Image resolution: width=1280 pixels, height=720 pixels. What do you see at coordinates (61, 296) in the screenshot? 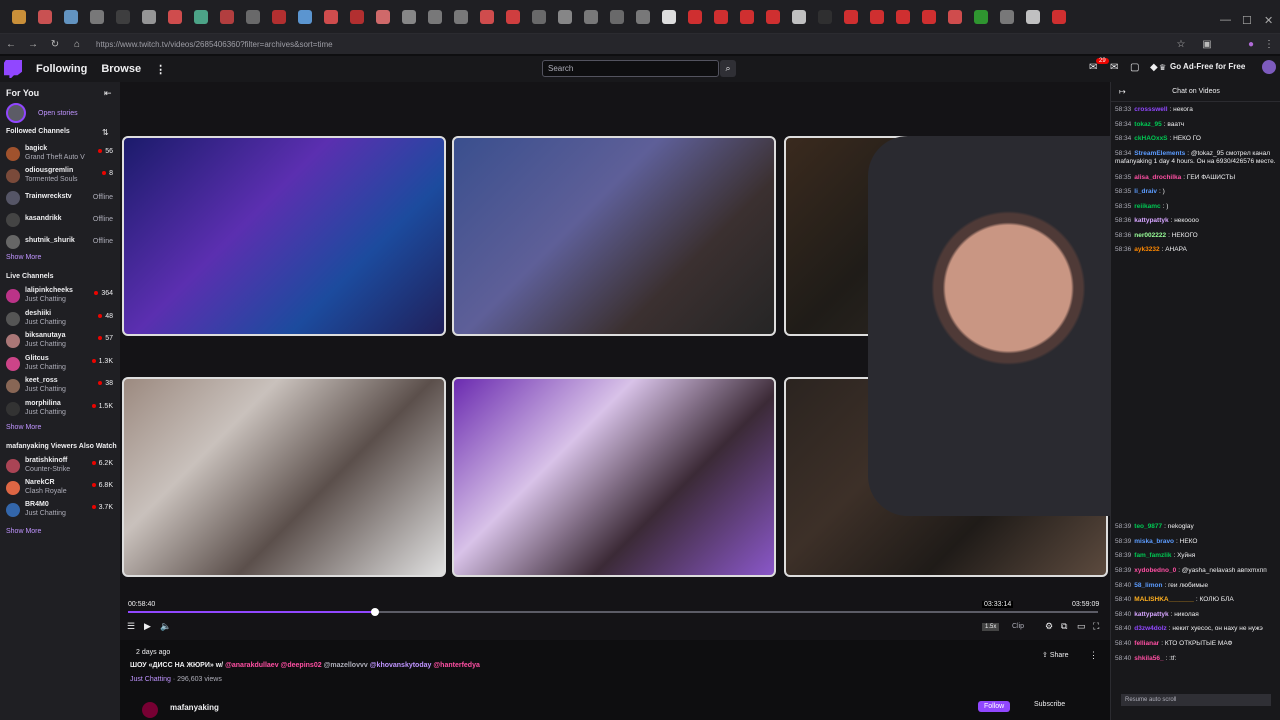
I see `sidebar-channel-item: lalipinkcheeks Just Chatting 364` at bounding box center [61, 296].